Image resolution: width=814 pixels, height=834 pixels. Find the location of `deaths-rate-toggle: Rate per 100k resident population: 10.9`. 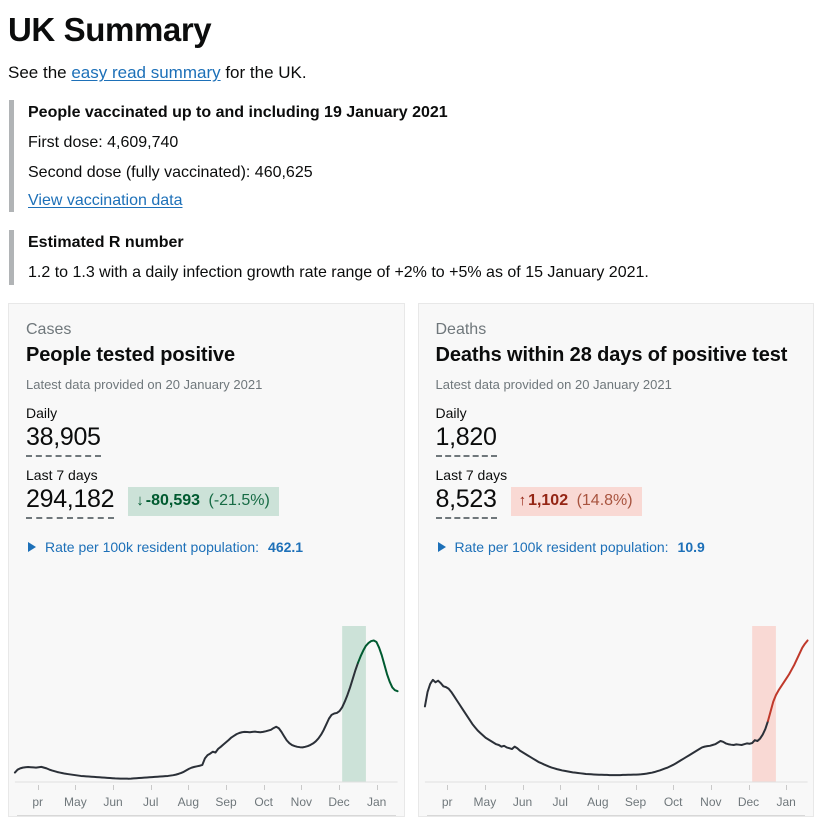

deaths-rate-toggle: Rate per 100k resident population: 10.9 is located at coordinates (617, 546).